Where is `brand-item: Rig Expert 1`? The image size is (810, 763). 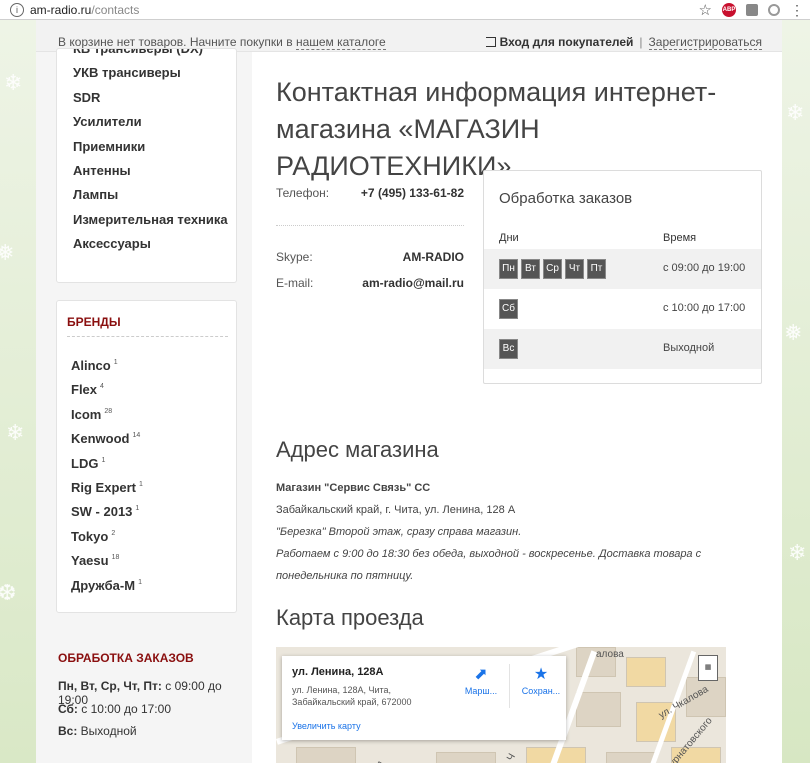 brand-item: Rig Expert 1 is located at coordinates (153, 485).